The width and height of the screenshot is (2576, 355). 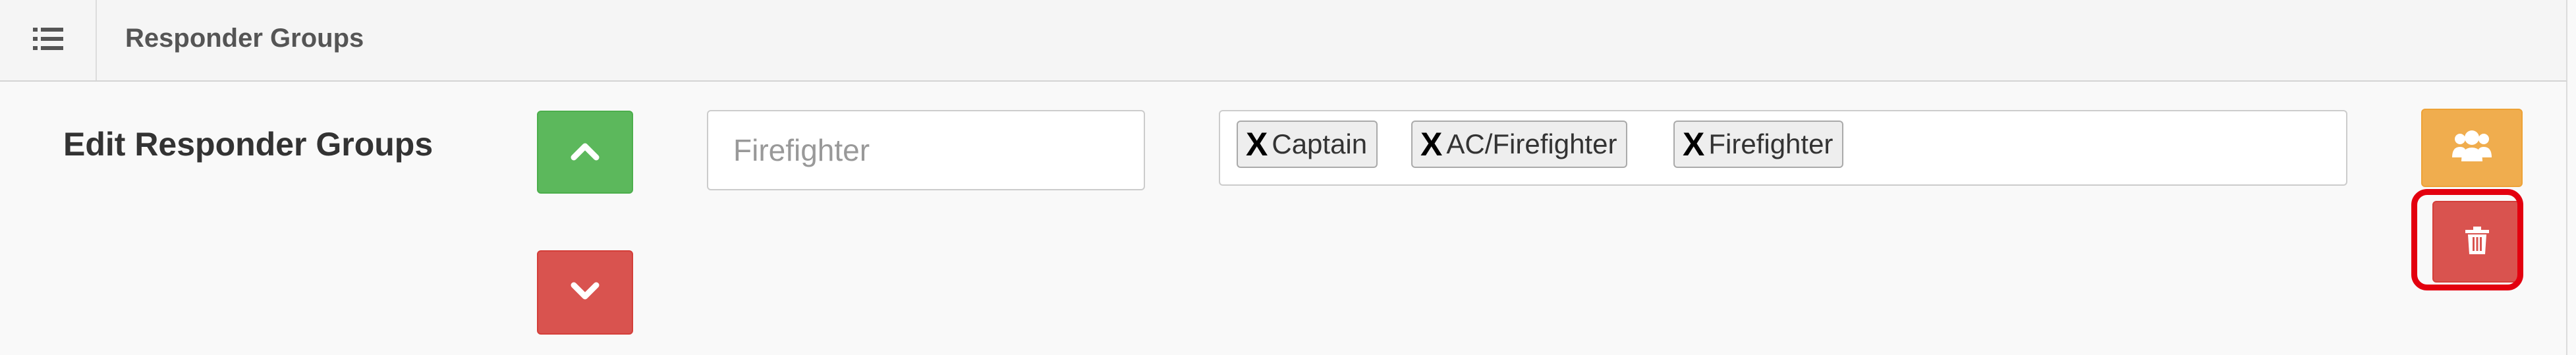 I want to click on responder-tags-input: X Captain X AC/Firefighter X Firefighter, so click(x=1783, y=148).